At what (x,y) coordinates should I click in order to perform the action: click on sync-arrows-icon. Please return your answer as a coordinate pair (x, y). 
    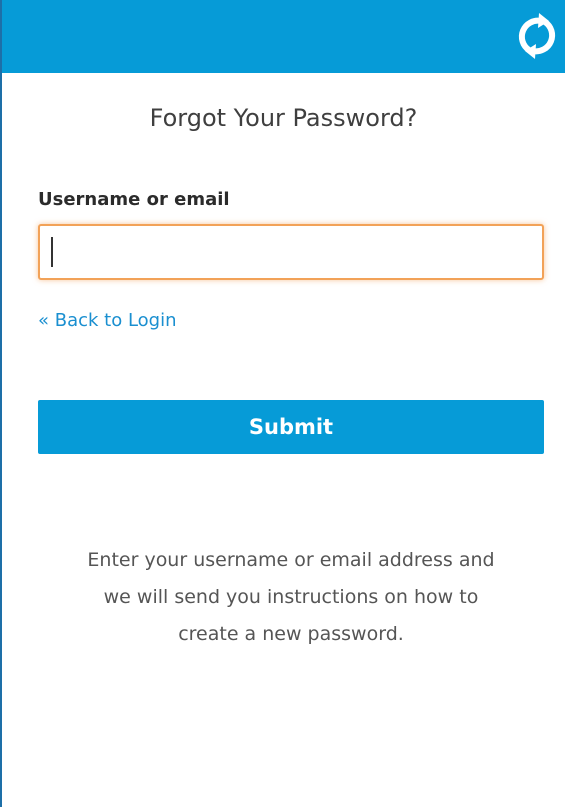
    Looking at the image, I should click on (537, 36).